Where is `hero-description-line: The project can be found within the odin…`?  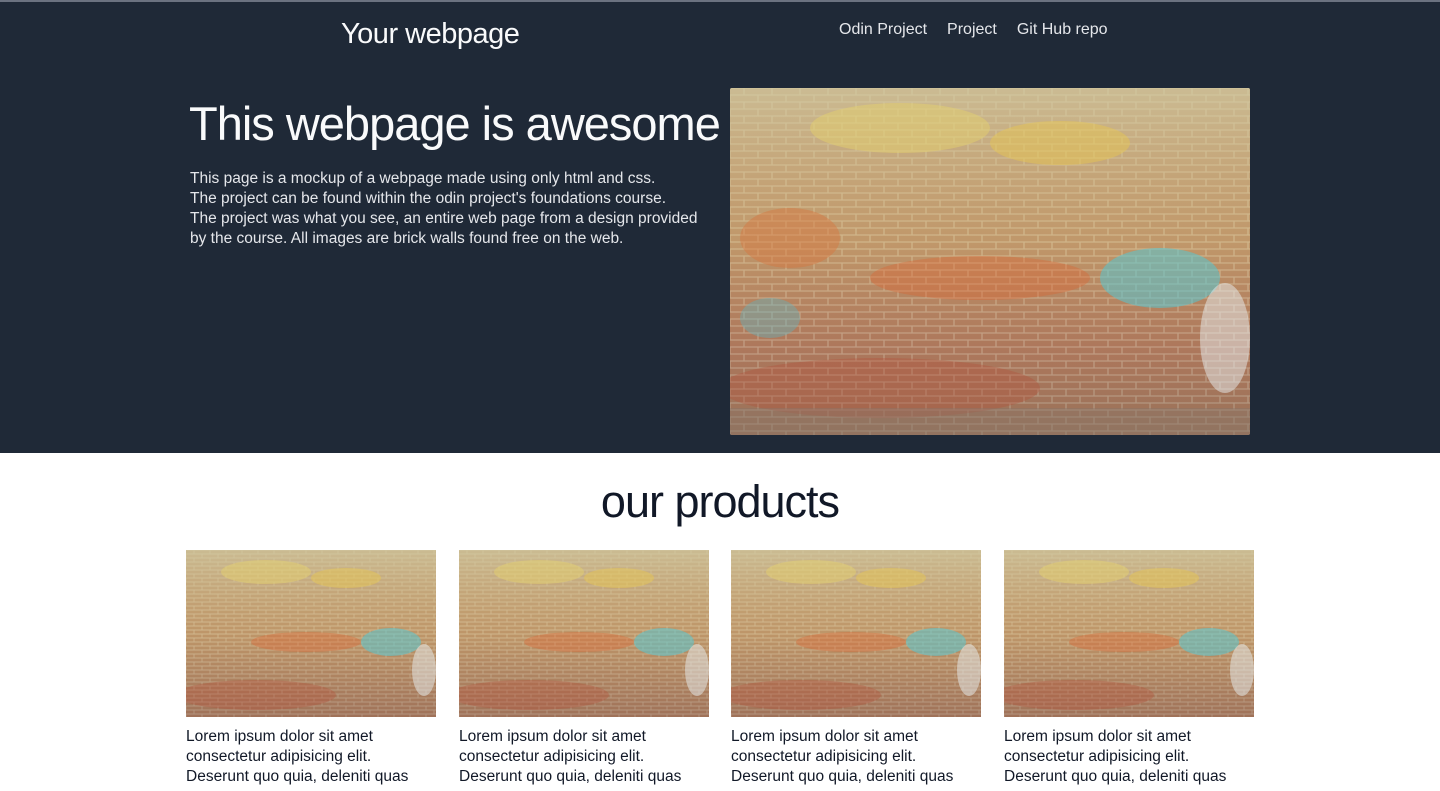
hero-description-line: The project can be found within the odin… is located at coordinates (428, 198).